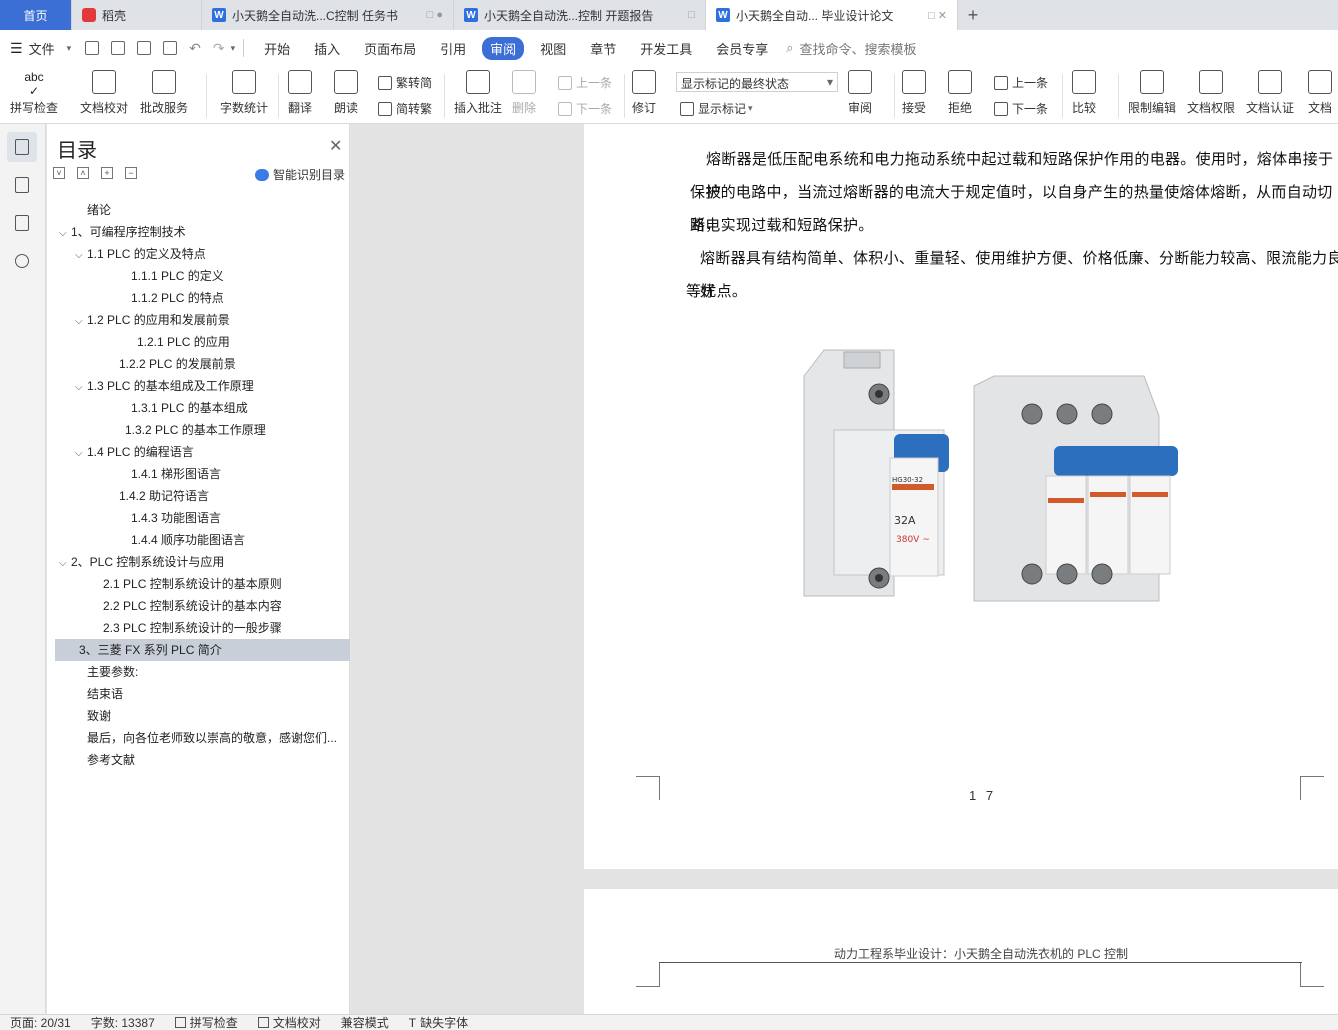 This screenshot has height=1030, width=1338. I want to click on review-pane-button: 审阅, so click(860, 93).